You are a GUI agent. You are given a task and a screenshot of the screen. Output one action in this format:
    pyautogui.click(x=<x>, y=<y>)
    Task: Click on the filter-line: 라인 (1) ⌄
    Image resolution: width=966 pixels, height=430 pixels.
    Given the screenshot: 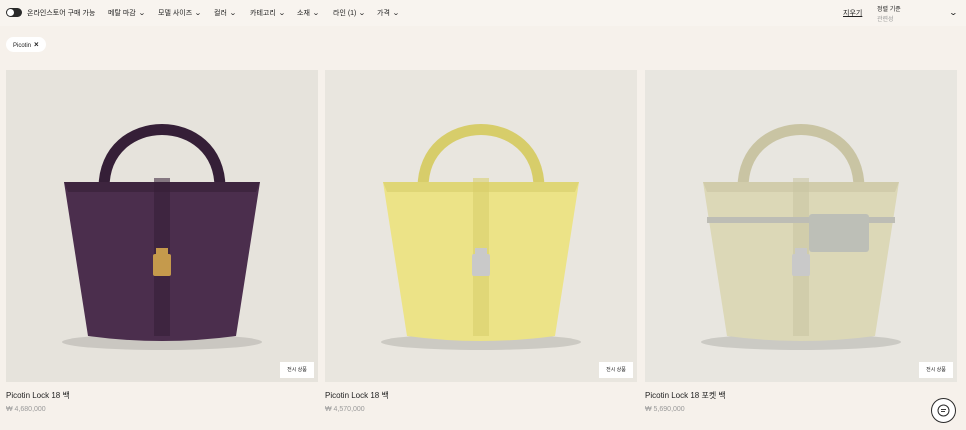 What is the action you would take?
    pyautogui.click(x=350, y=13)
    